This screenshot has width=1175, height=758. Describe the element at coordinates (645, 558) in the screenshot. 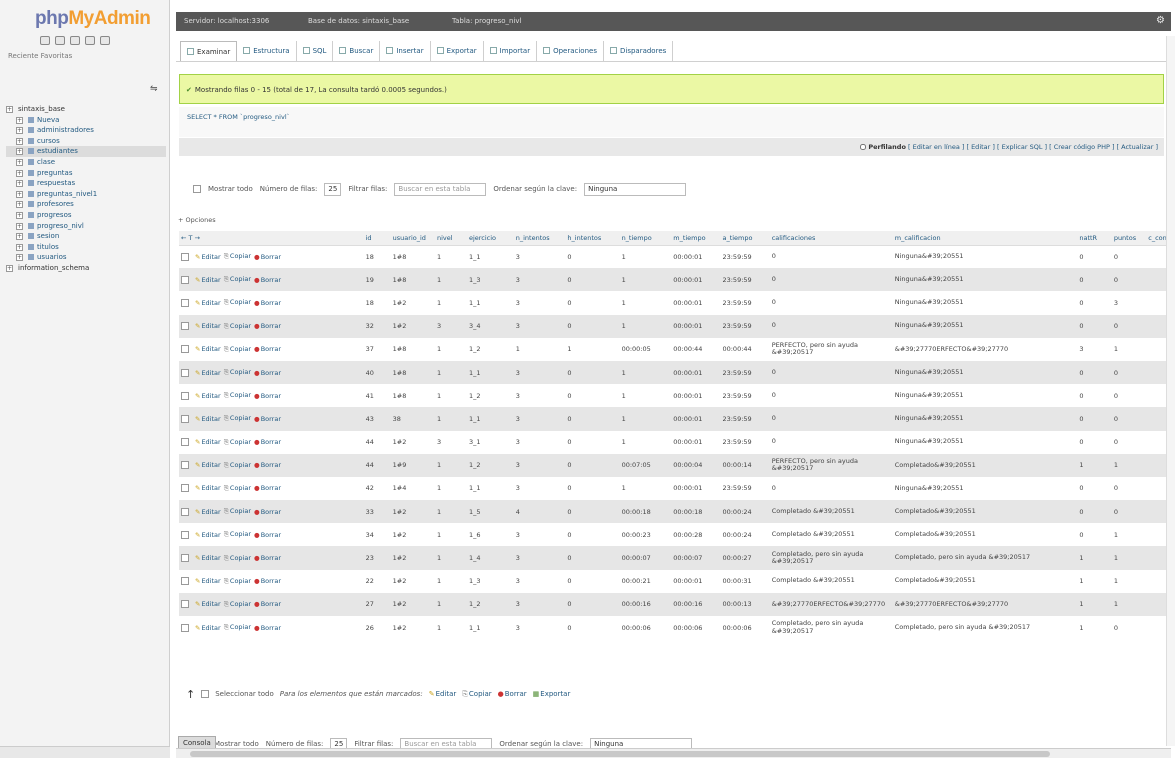

I see `cell-n_tiempo: 00:00:07` at that location.